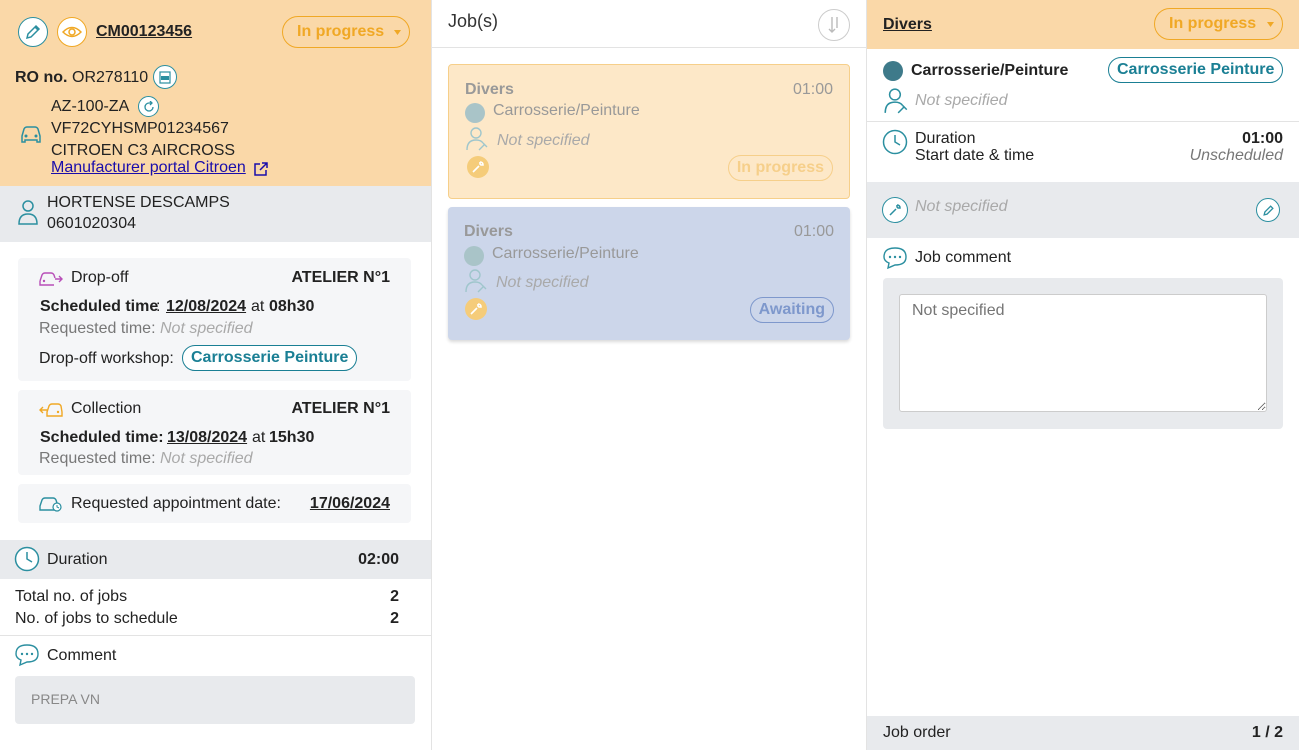  Describe the element at coordinates (1236, 155) in the screenshot. I see `start-date-value: Unscheduled` at that location.